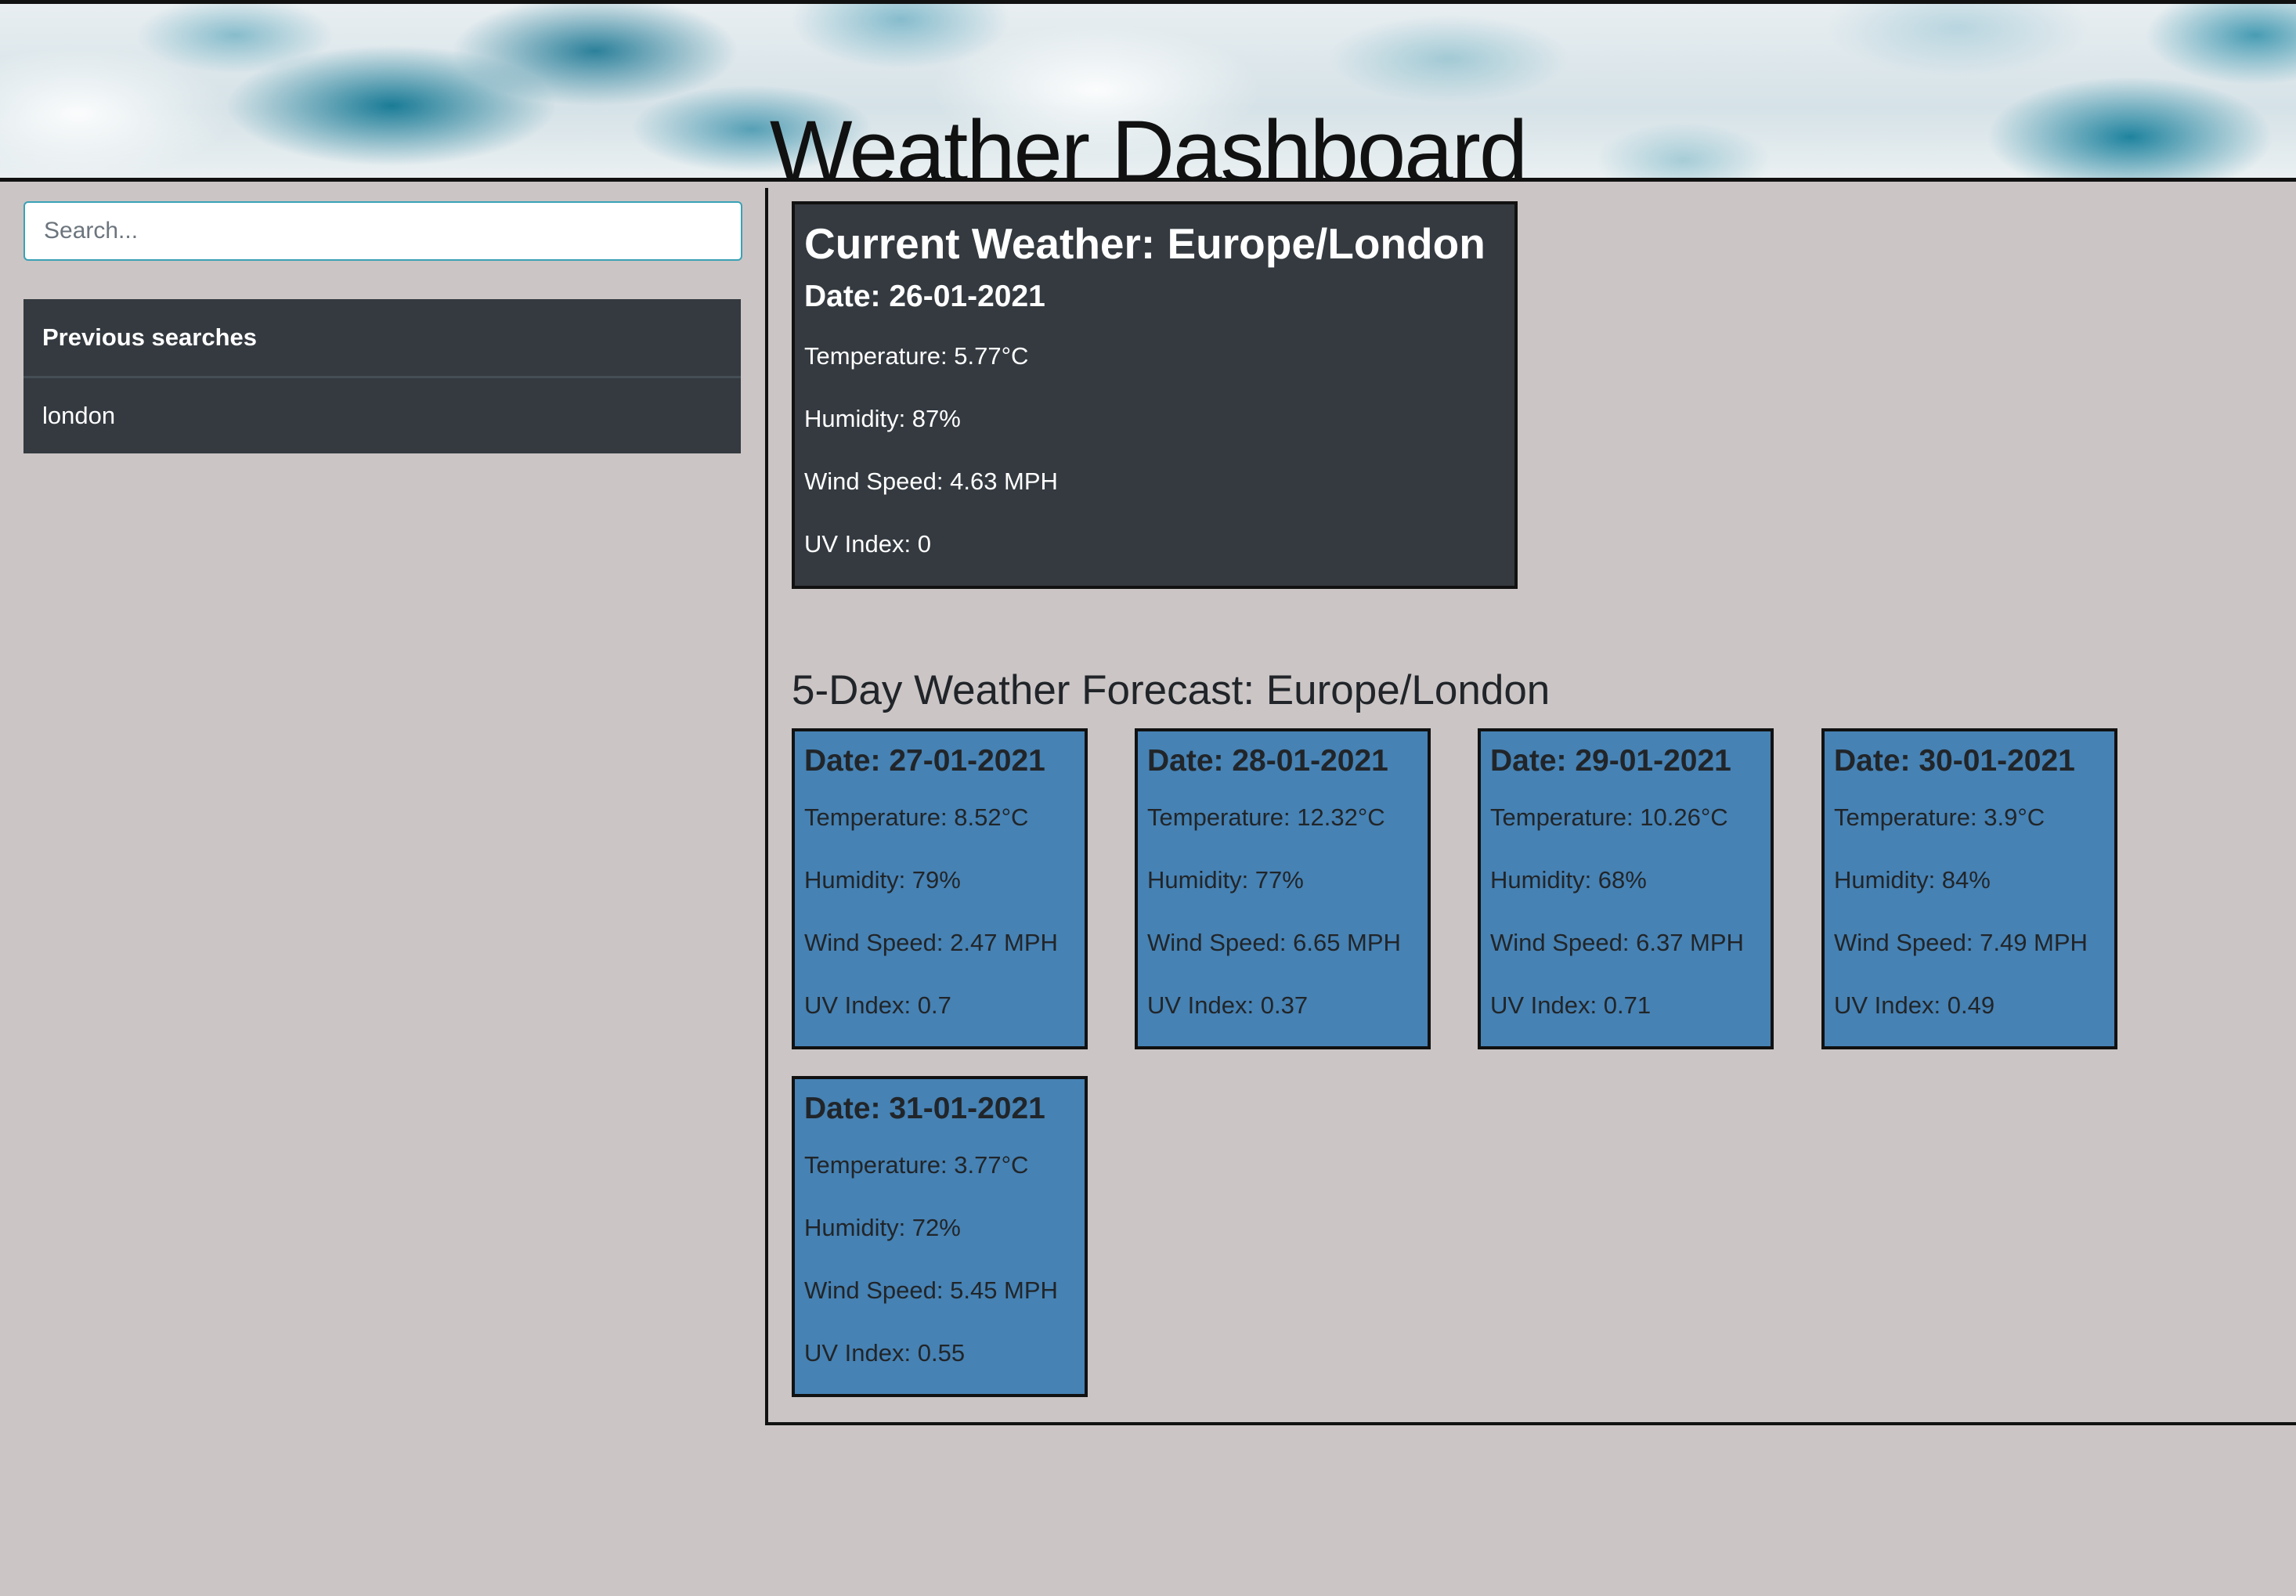 Image resolution: width=2296 pixels, height=1596 pixels. What do you see at coordinates (1568, 880) in the screenshot?
I see `forecast-humidity: Humidity: 68%` at bounding box center [1568, 880].